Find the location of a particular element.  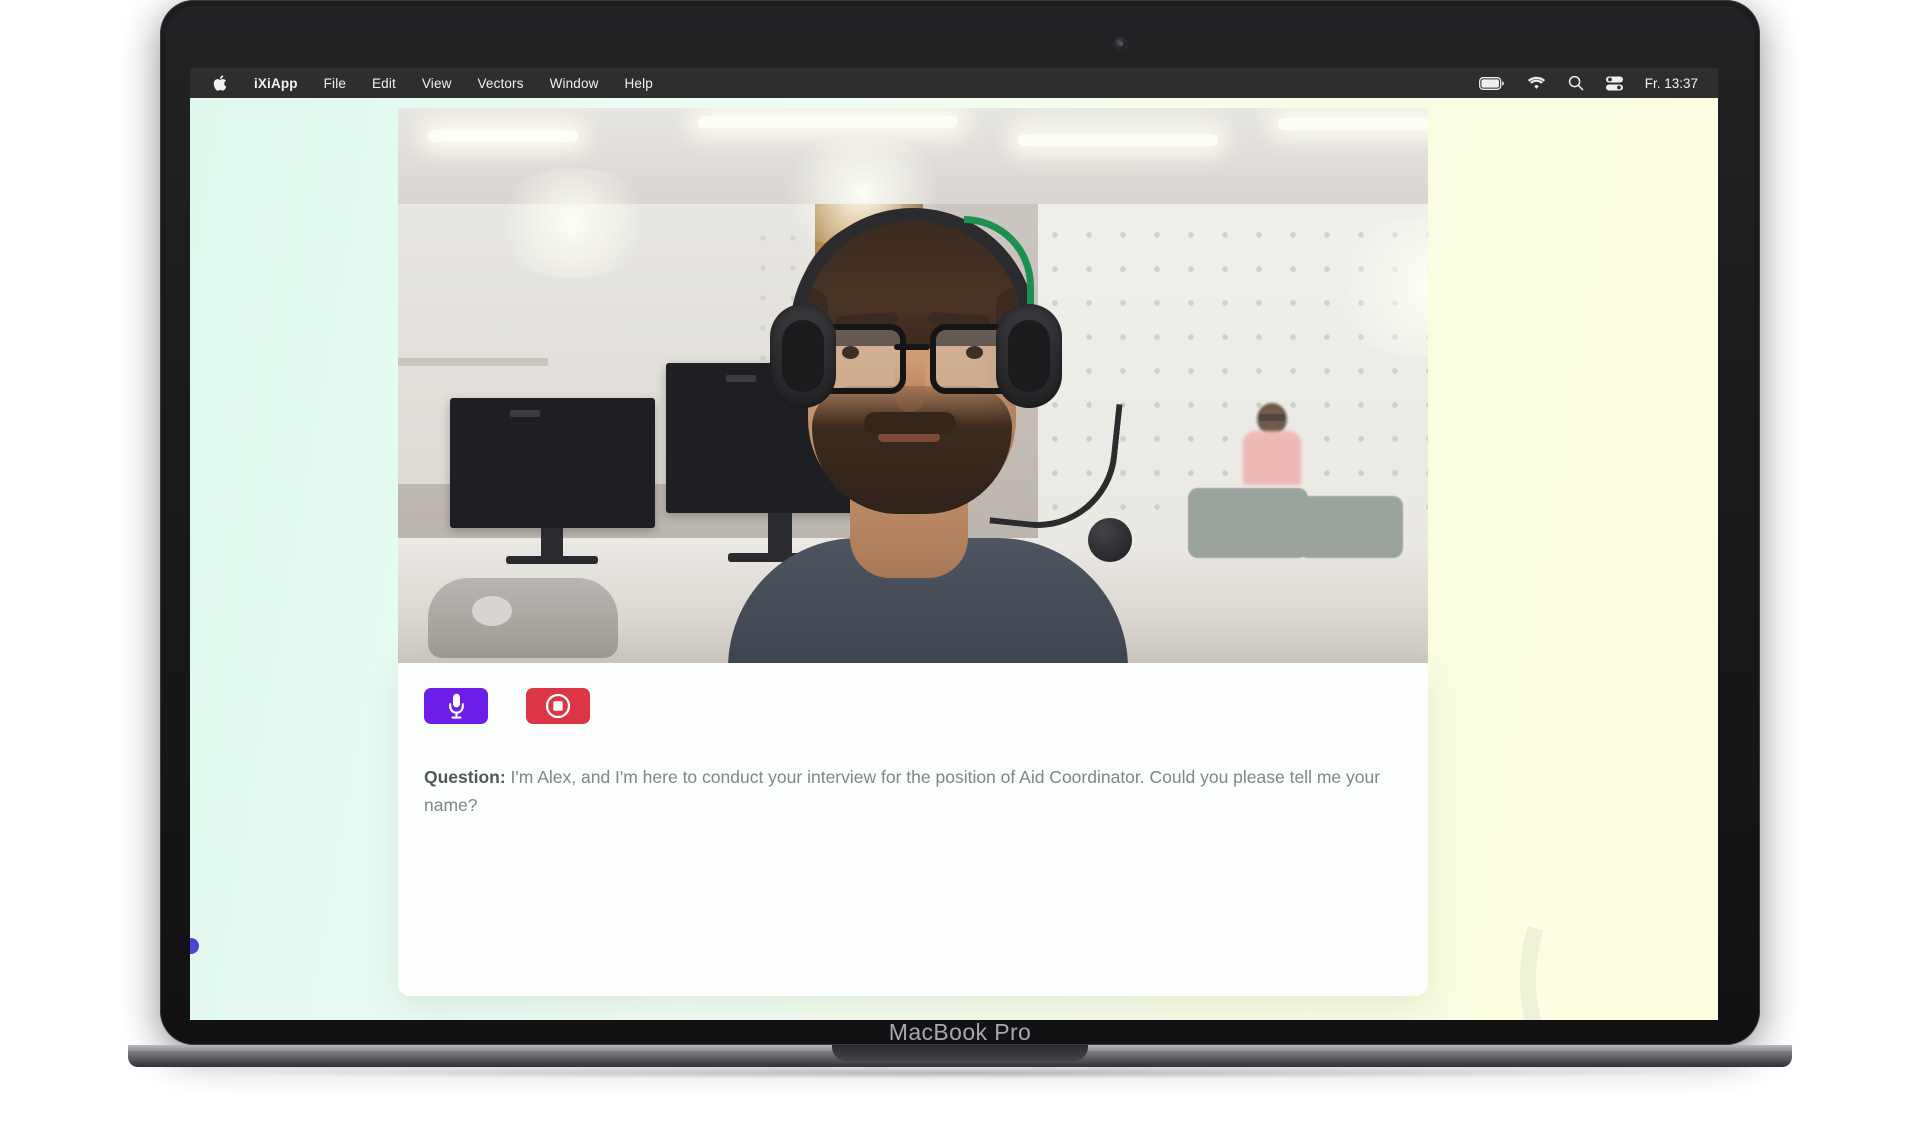

webcam-lens is located at coordinates (1120, 43).